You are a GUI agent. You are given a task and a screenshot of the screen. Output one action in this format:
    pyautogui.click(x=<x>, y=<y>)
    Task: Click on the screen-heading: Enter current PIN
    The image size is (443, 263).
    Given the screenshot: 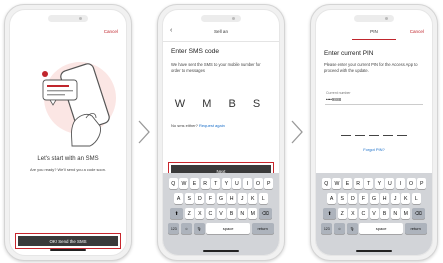 What is the action you would take?
    pyautogui.click(x=349, y=53)
    